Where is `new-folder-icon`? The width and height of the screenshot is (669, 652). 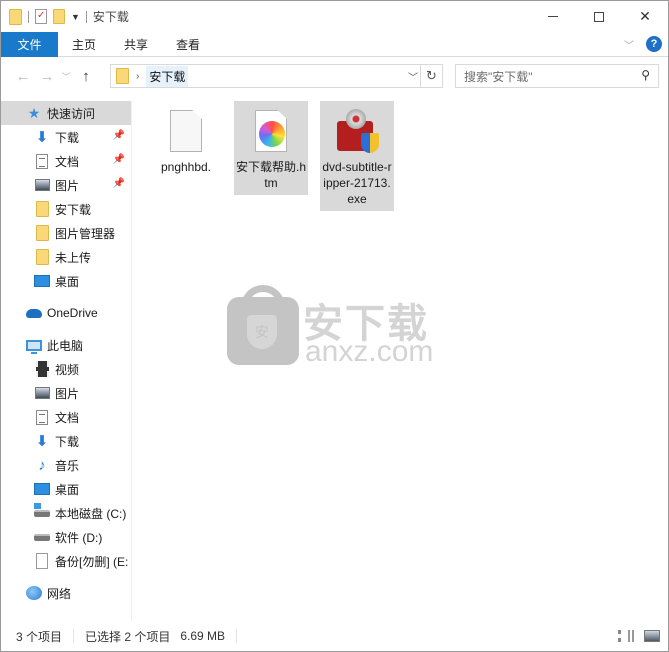
new-folder-icon is located at coordinates (59, 16).